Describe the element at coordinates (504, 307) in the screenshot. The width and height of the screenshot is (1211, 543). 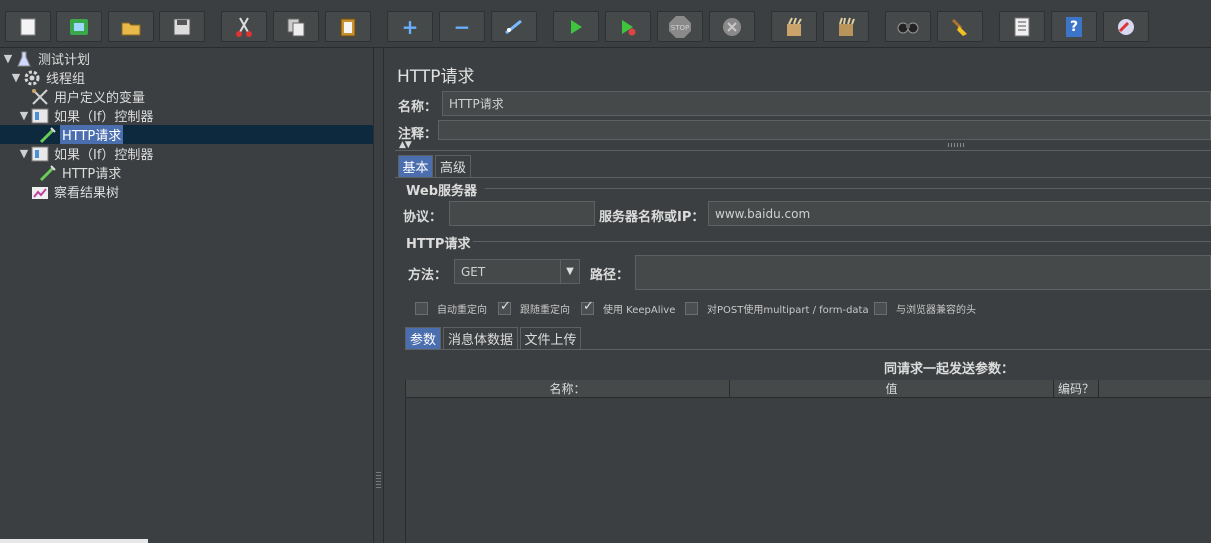
I see `follow-redirects-checkbox` at that location.